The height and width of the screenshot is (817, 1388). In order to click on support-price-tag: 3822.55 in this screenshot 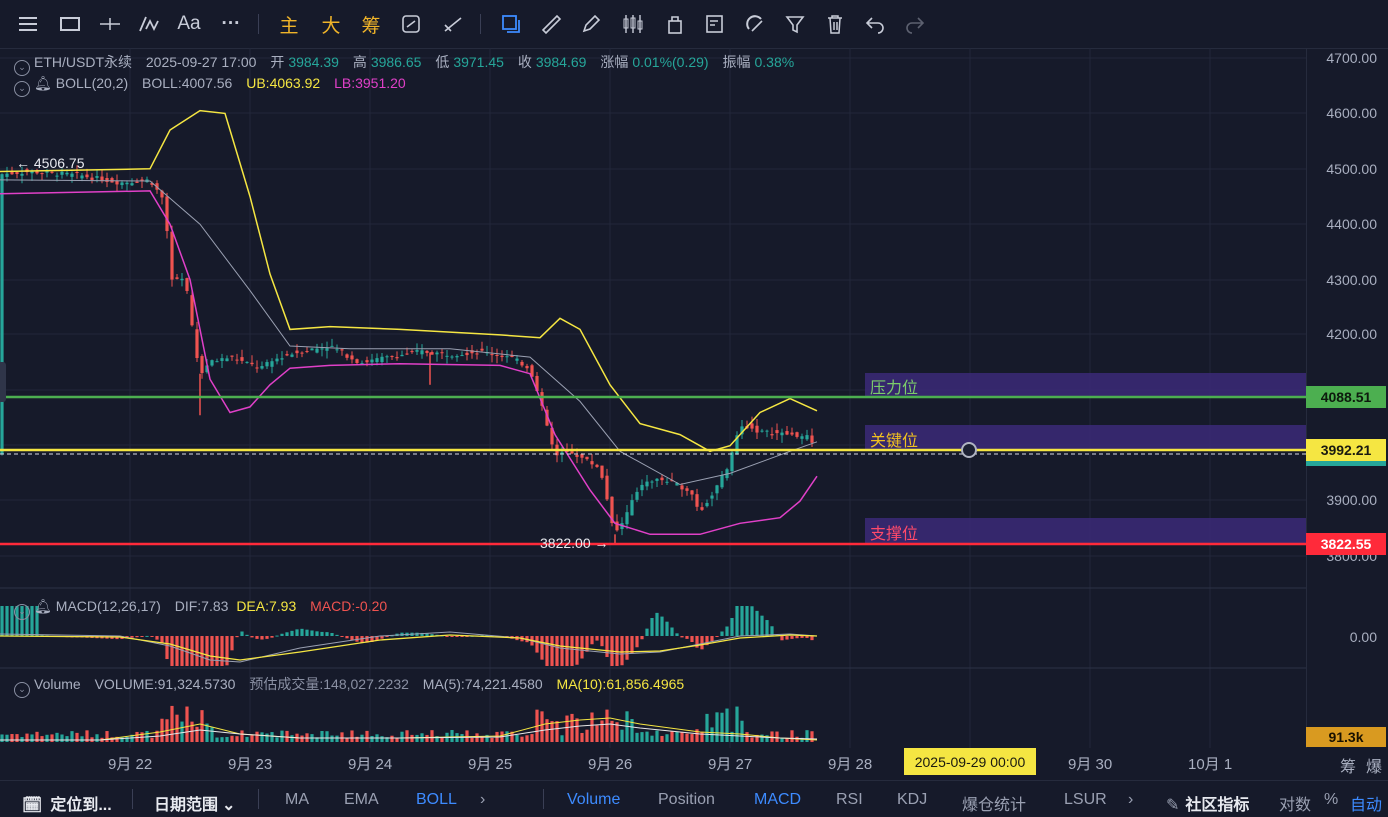, I will do `click(1346, 544)`.